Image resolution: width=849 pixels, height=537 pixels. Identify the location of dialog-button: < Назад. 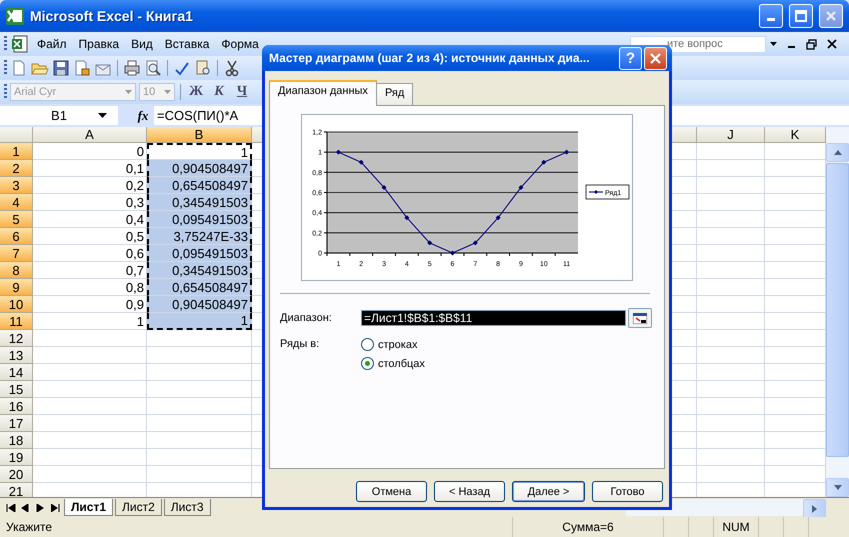
(469, 491).